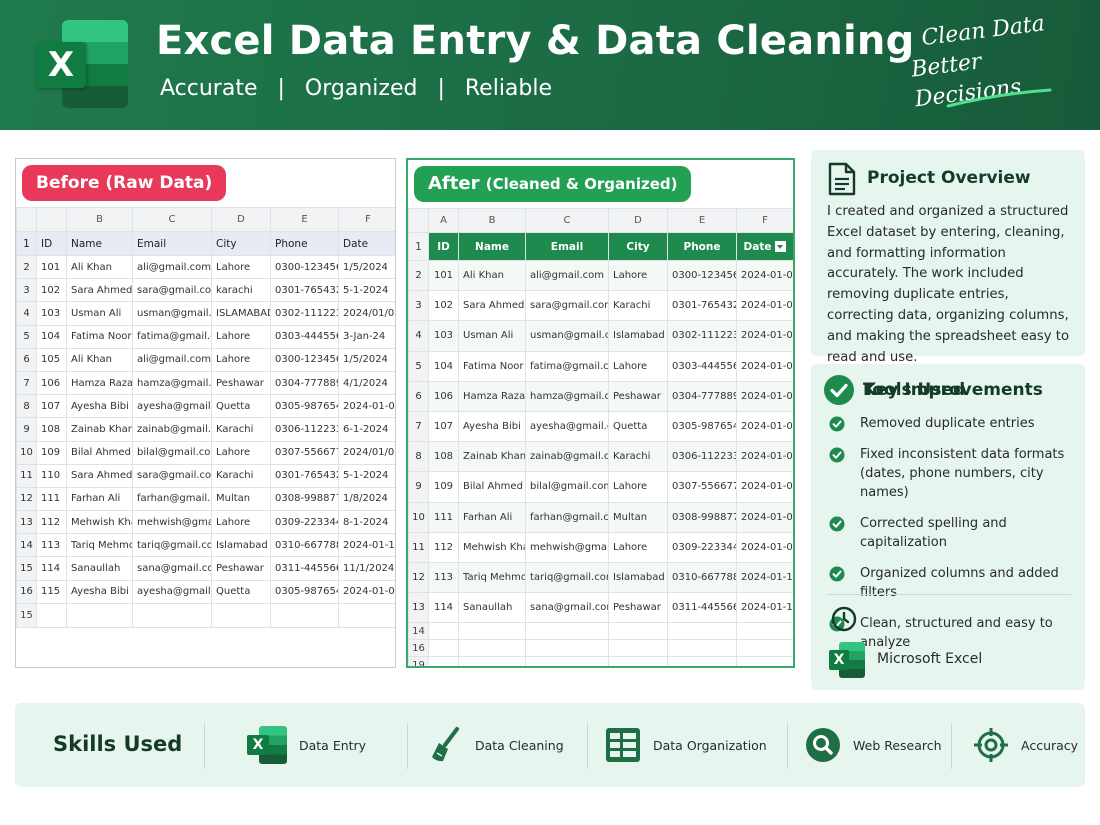 Image resolution: width=1100 pixels, height=825 pixels. I want to click on table-cell: 0305-9876543, so click(304, 406).